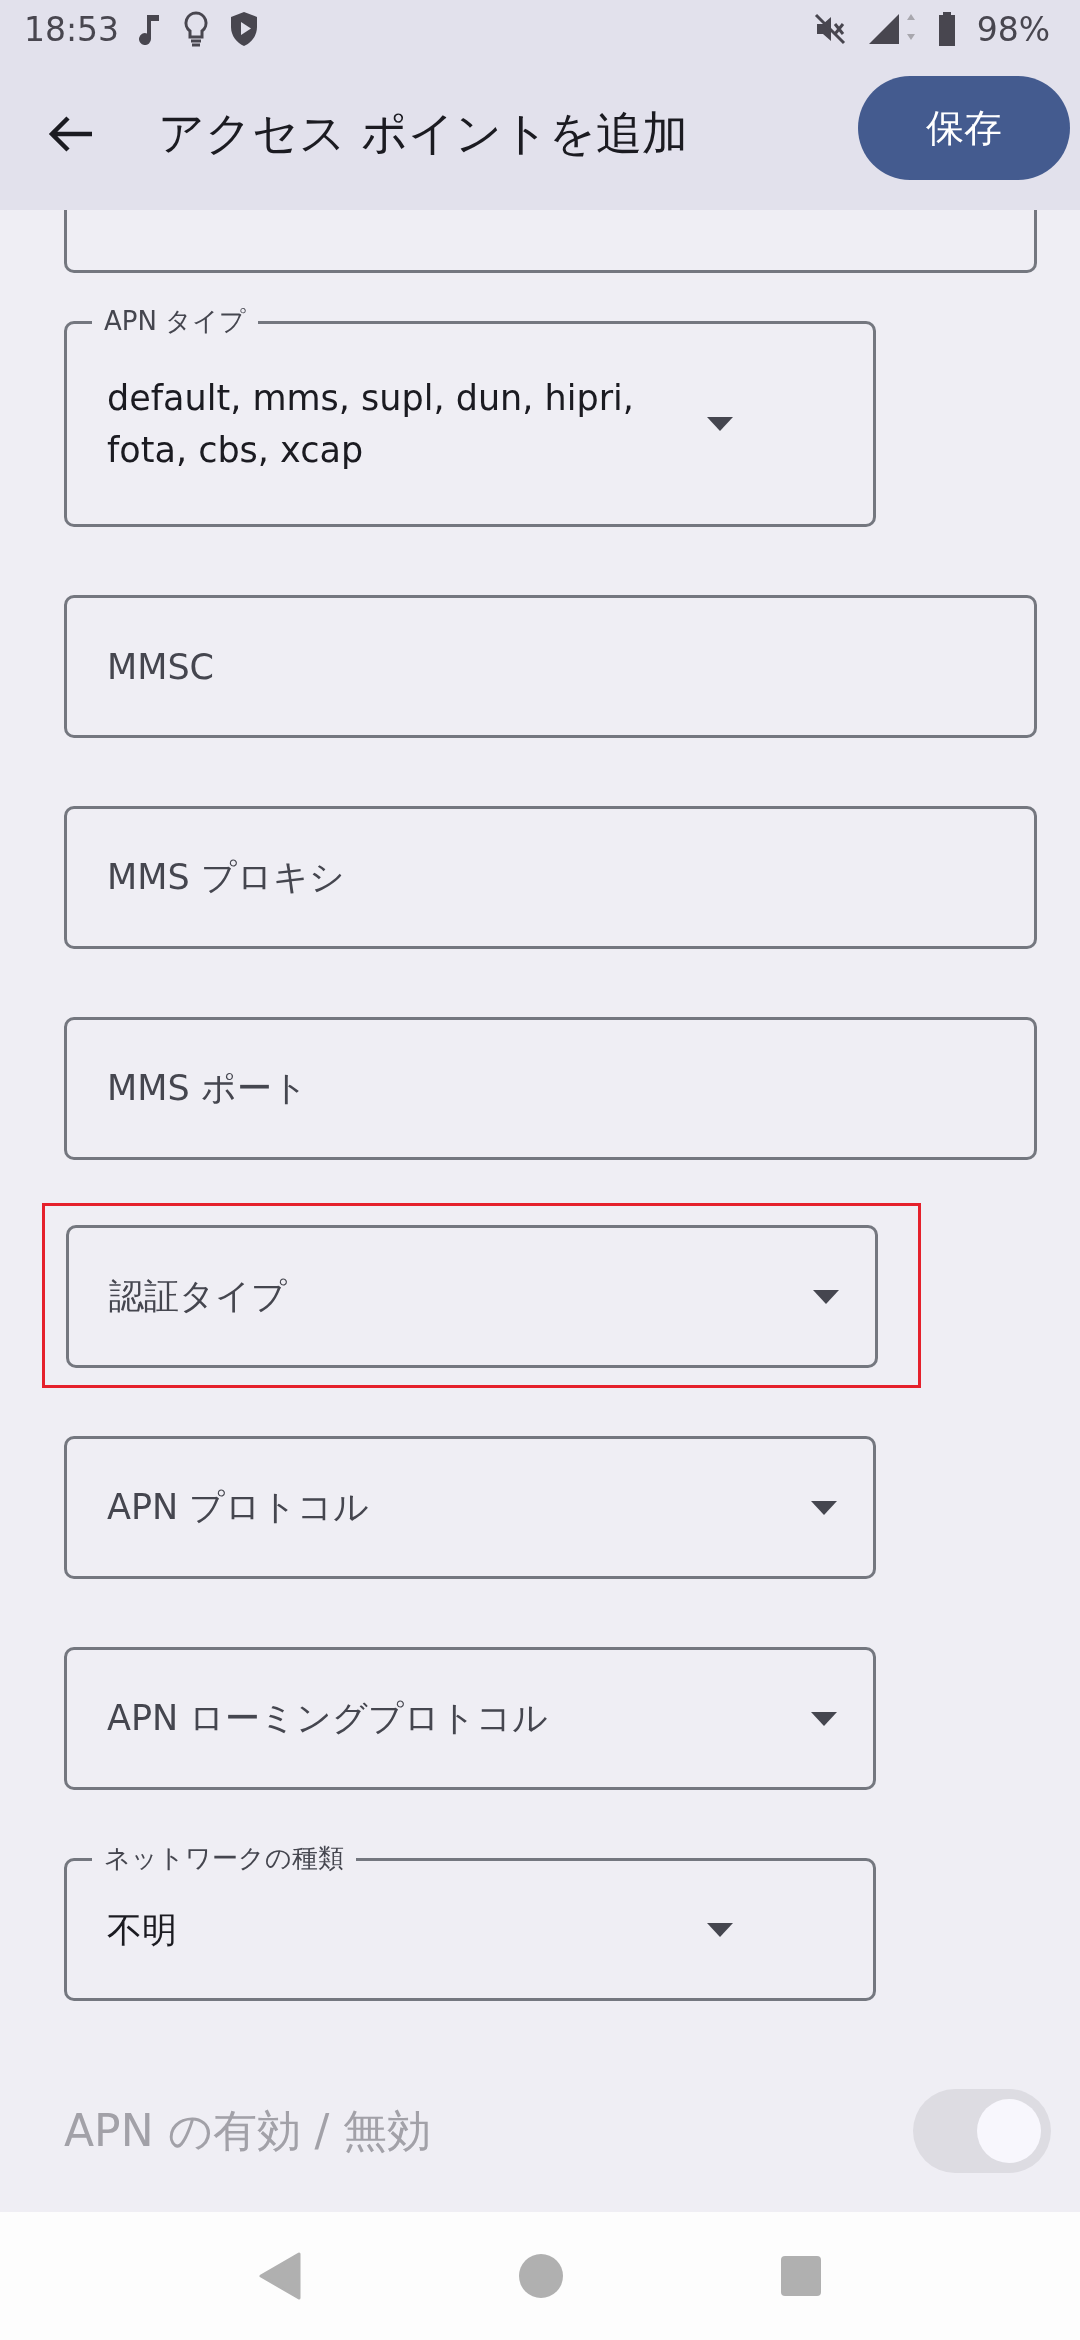 The height and width of the screenshot is (2340, 1080). Describe the element at coordinates (423, 133) in the screenshot. I see `screen-title: アクセス ポイントを追加` at that location.